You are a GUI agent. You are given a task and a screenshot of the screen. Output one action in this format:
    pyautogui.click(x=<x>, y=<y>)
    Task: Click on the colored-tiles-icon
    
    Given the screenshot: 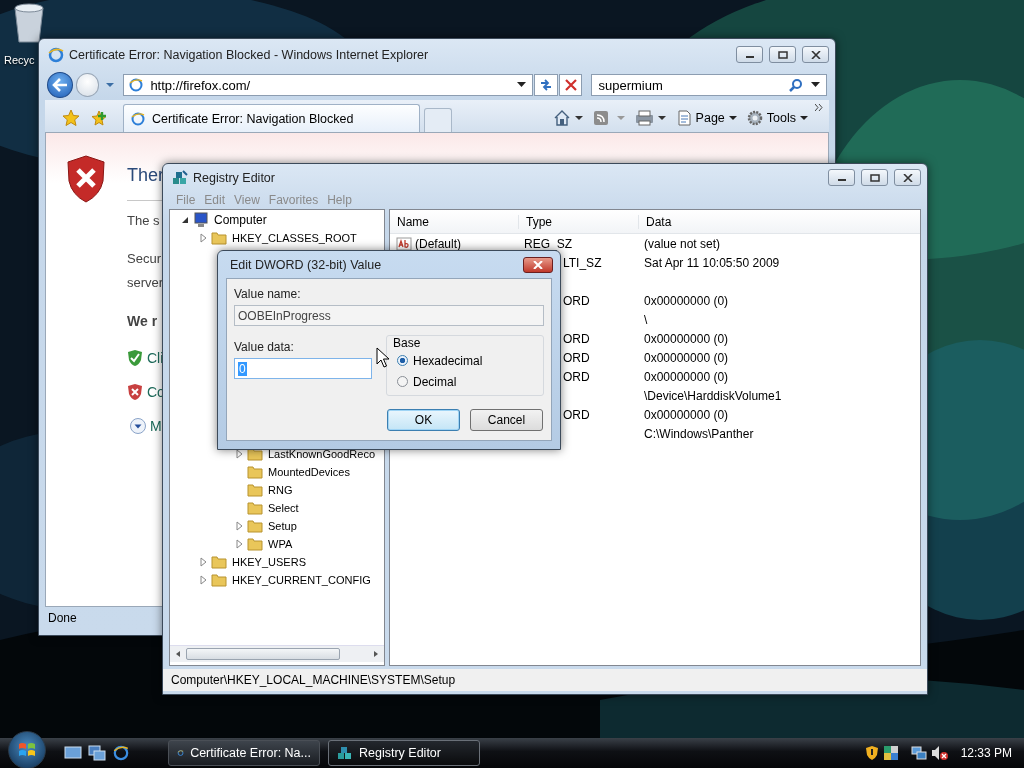 What is the action you would take?
    pyautogui.click(x=890, y=753)
    